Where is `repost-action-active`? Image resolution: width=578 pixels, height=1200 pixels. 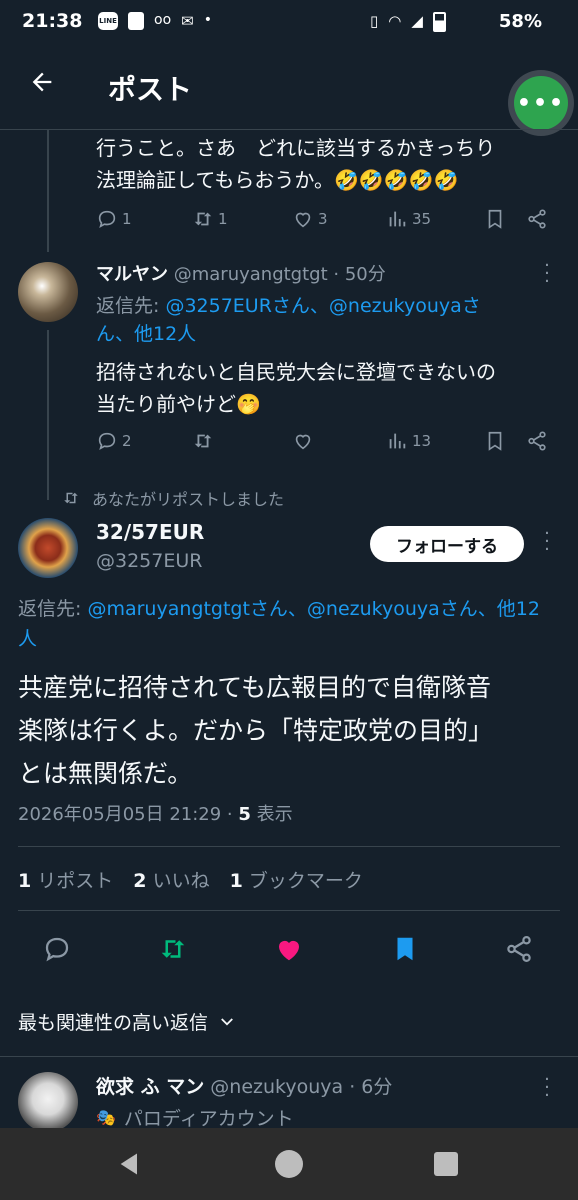
repost-action-active is located at coordinates (173, 951).